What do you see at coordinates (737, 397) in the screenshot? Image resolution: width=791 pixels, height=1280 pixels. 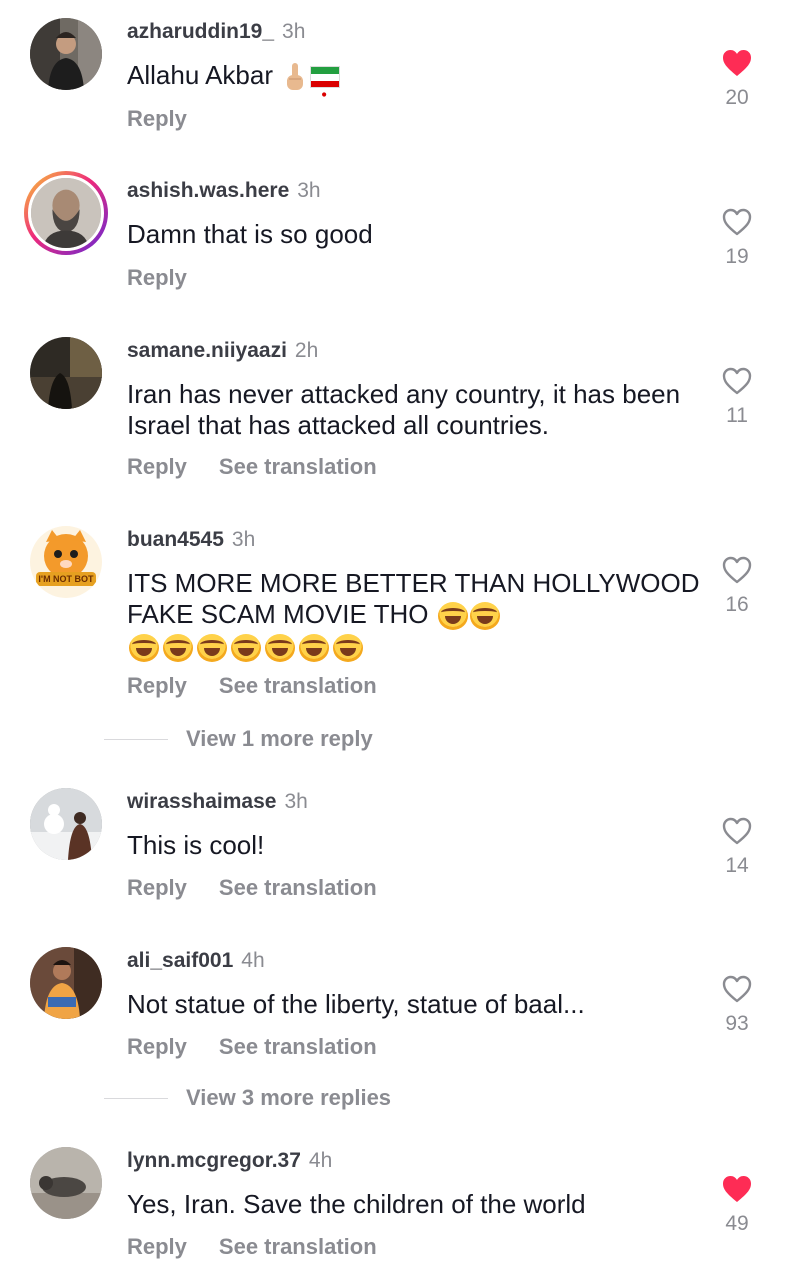 I see `like-button: 11` at bounding box center [737, 397].